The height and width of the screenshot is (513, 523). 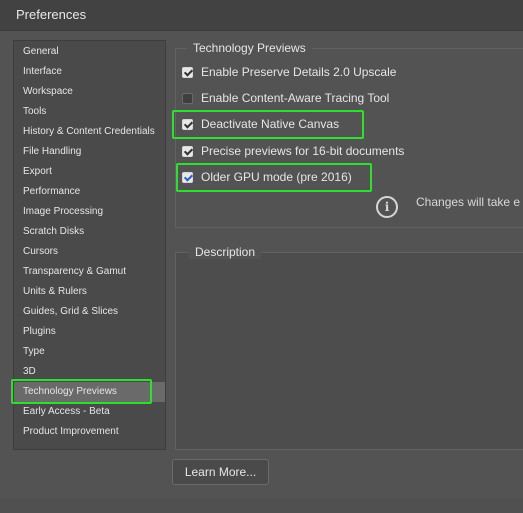 I want to click on sidebar-item-file-handling: File Handling, so click(x=89, y=152).